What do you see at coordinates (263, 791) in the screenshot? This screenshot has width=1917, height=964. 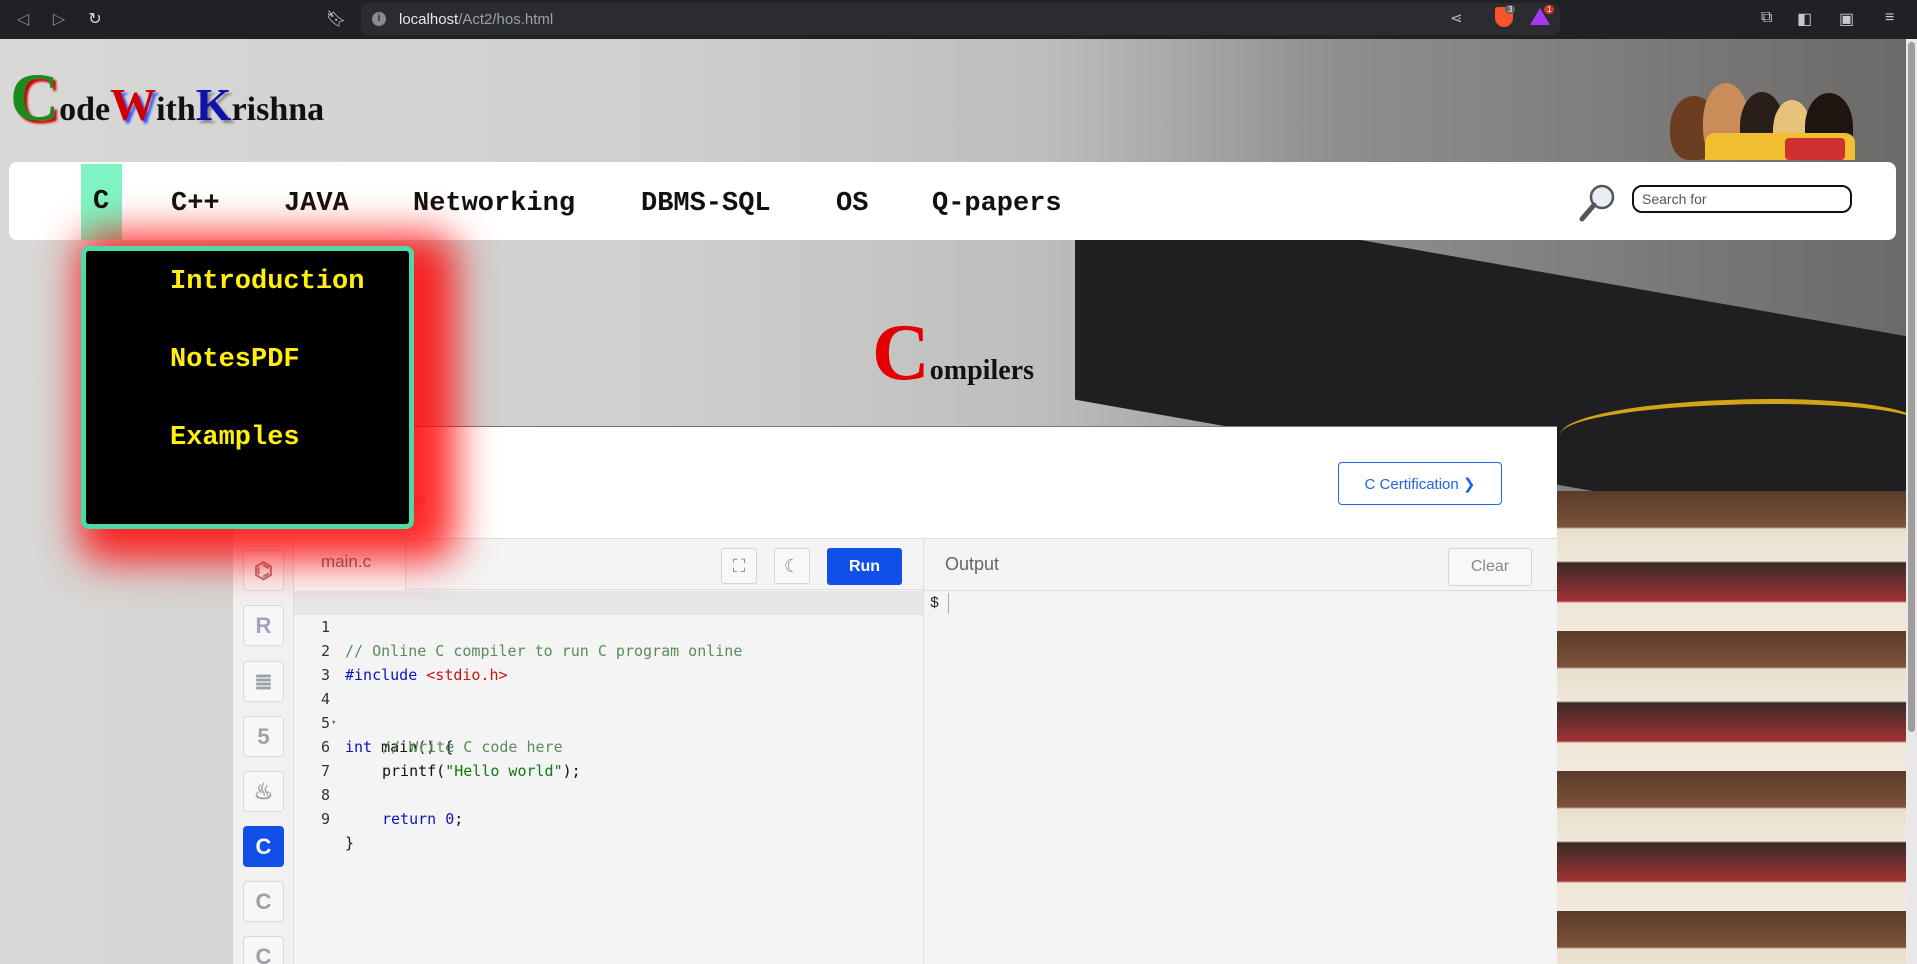 I see `java-icon: ♨` at bounding box center [263, 791].